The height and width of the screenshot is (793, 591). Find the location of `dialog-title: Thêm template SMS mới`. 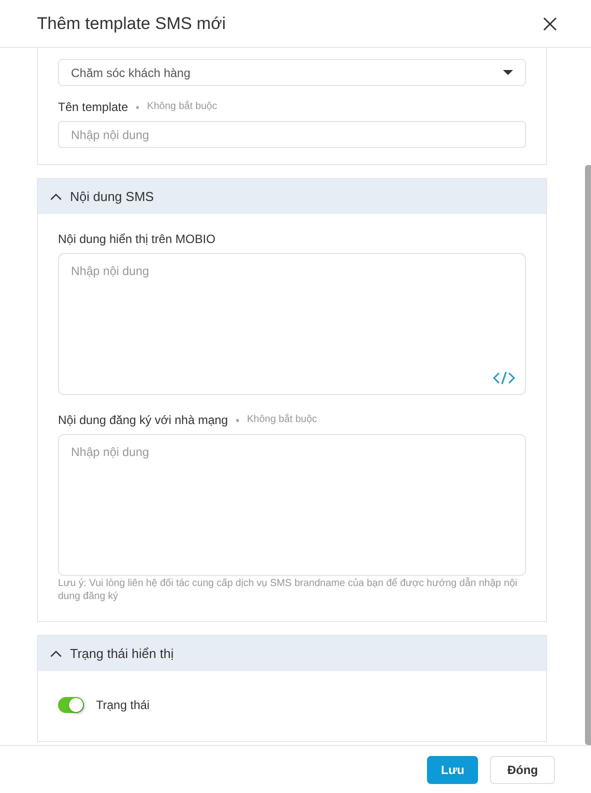

dialog-title: Thêm template SMS mới is located at coordinates (131, 24).